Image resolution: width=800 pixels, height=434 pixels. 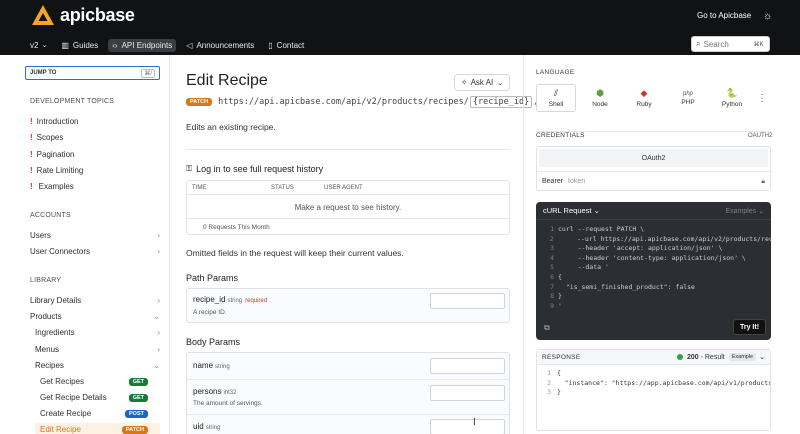 What do you see at coordinates (43, 15) in the screenshot?
I see `apicbase-logo-icon` at bounding box center [43, 15].